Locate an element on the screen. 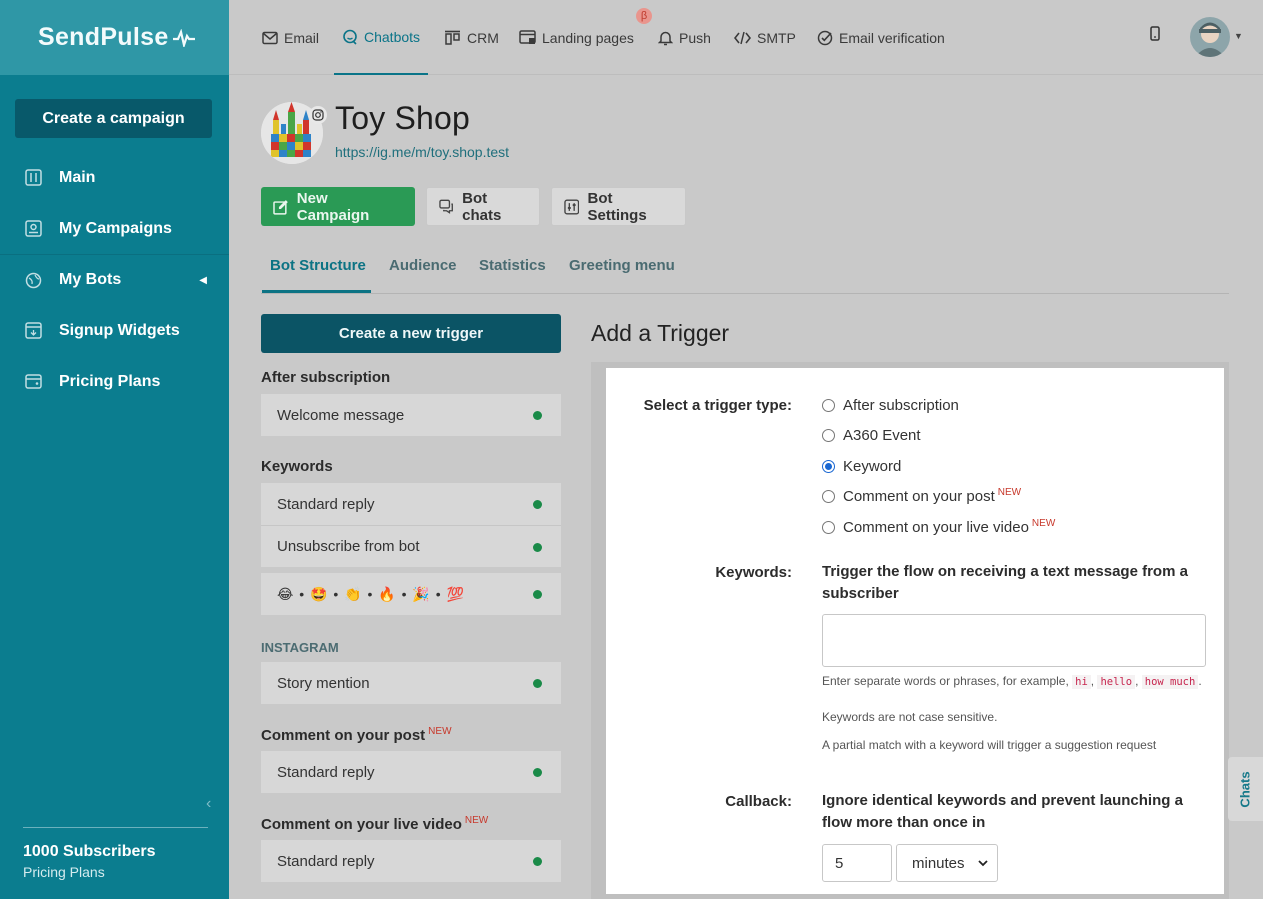 The image size is (1263, 899). top-nav-smtp: SMTP is located at coordinates (765, 37).